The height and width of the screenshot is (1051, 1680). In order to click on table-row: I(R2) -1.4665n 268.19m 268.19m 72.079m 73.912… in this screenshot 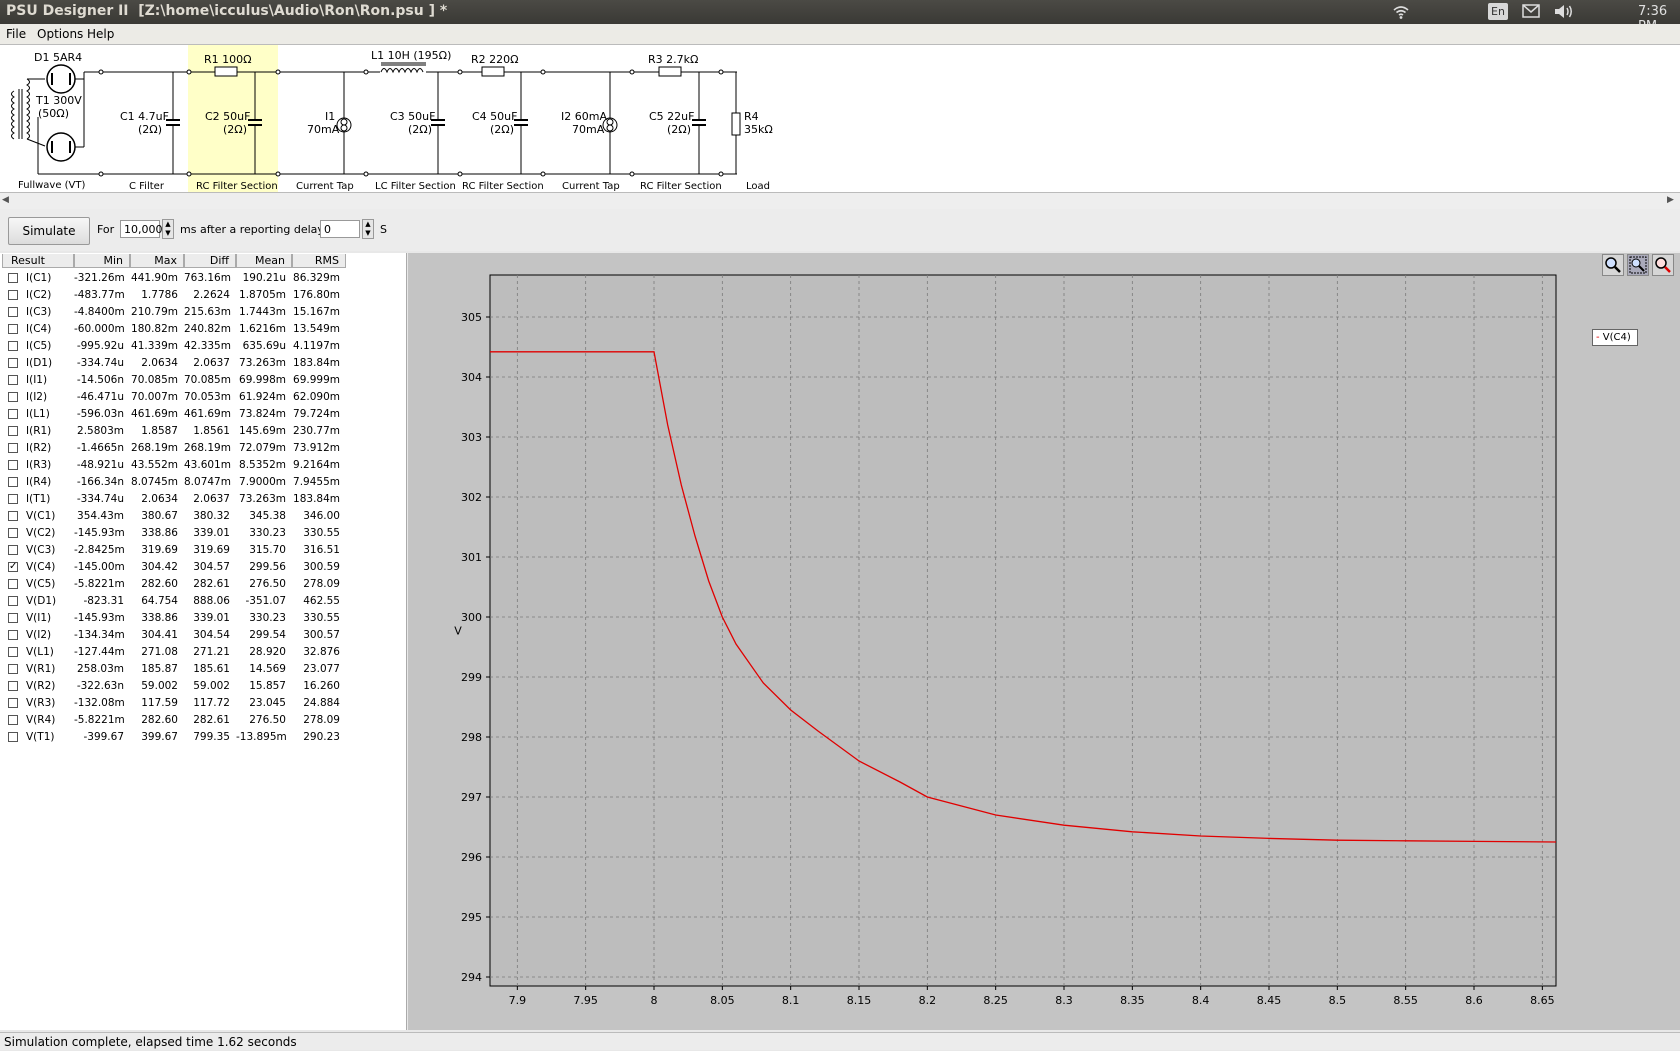, I will do `click(203, 448)`.